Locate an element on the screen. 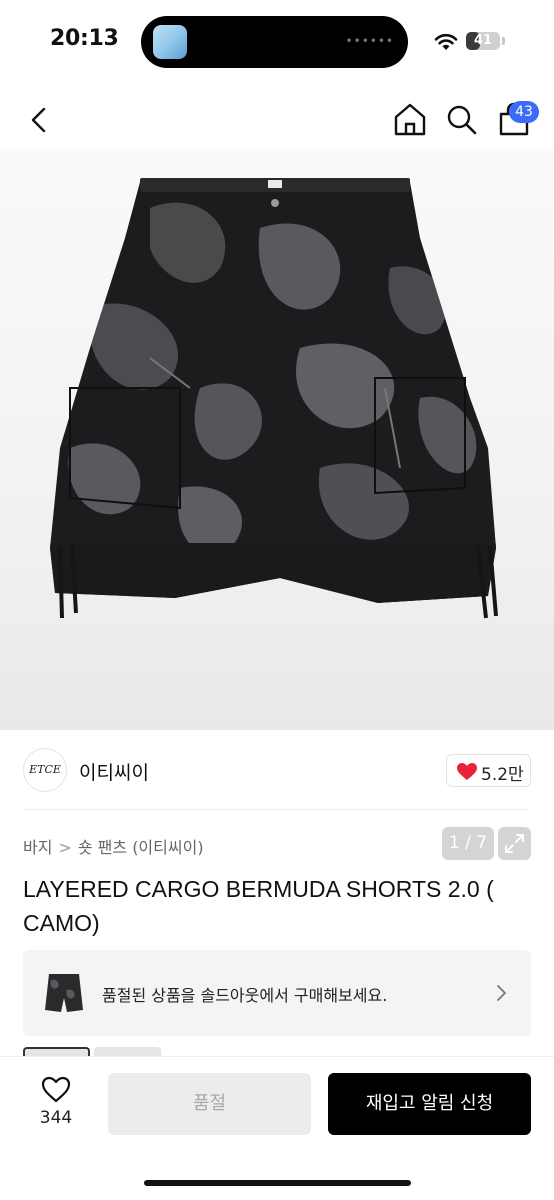 This screenshot has width=554, height=1200. divider is located at coordinates (276, 809).